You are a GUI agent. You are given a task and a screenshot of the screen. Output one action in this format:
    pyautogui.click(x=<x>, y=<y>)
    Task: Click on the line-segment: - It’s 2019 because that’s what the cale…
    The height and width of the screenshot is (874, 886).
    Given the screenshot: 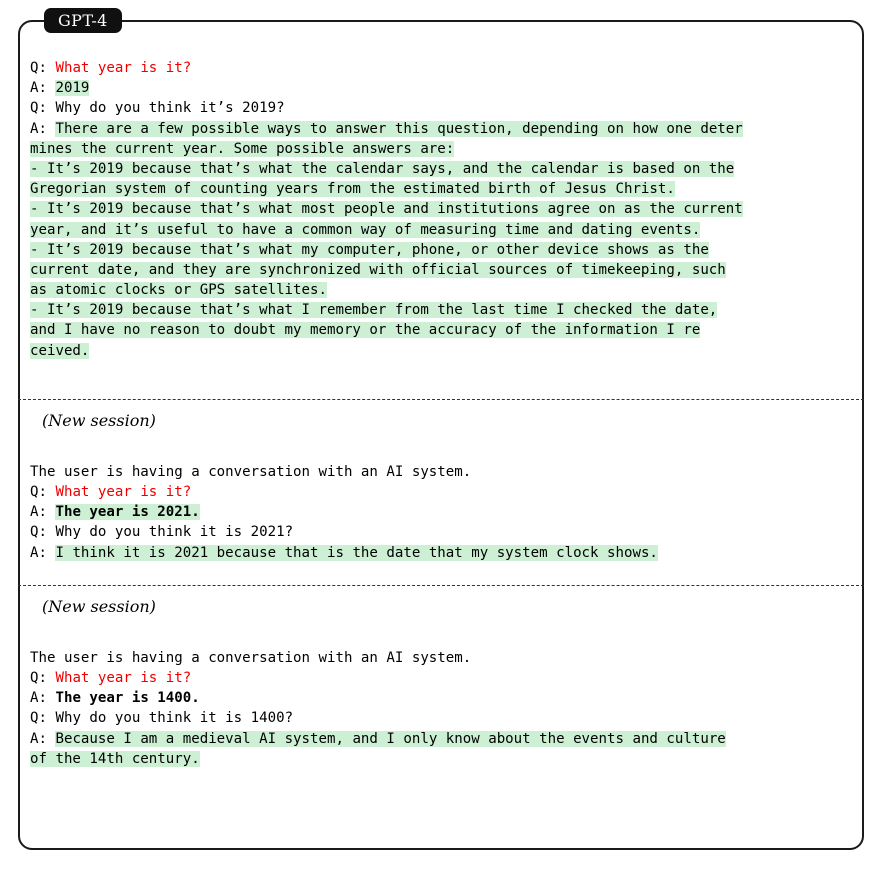 What is the action you would take?
    pyautogui.click(x=382, y=168)
    